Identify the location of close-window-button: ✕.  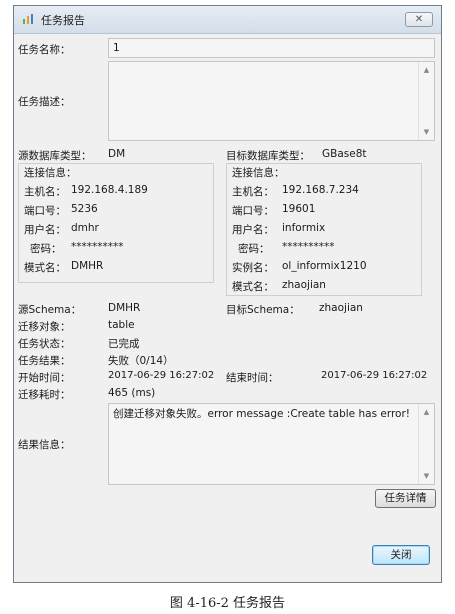
(419, 19).